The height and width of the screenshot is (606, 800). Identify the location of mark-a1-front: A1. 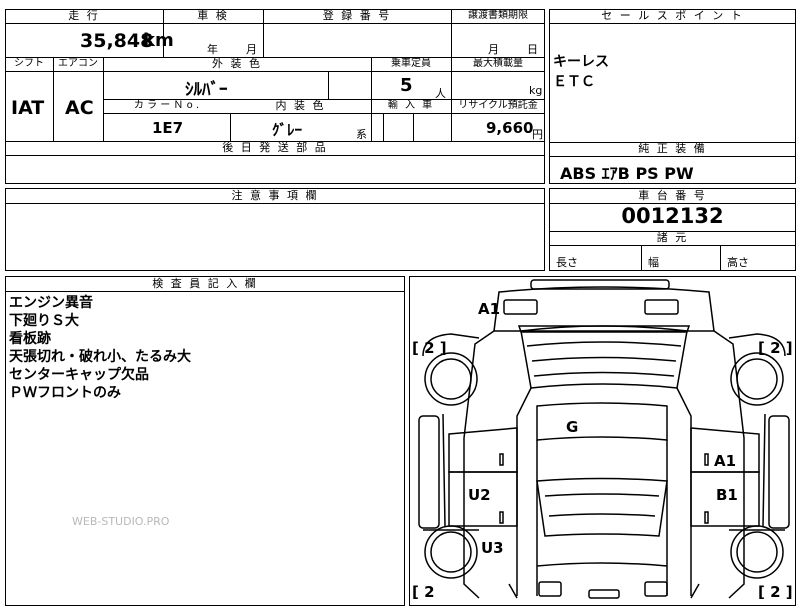
(489, 309).